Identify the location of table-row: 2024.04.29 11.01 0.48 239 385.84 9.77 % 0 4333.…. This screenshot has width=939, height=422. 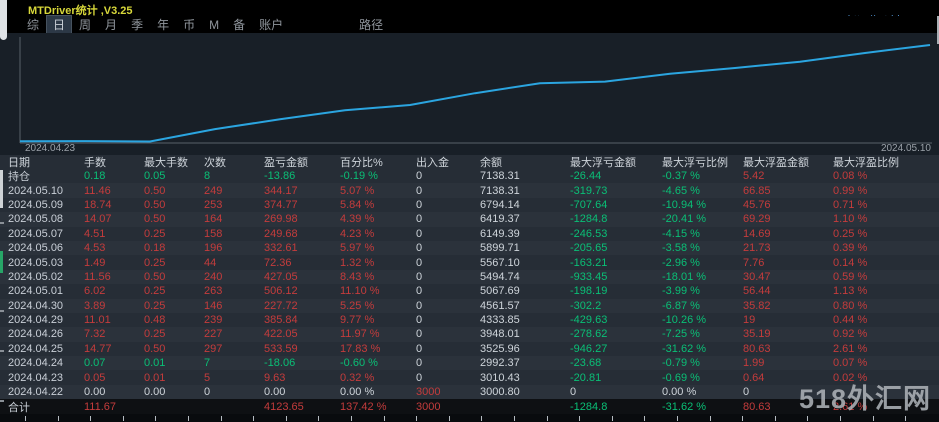
(469, 320).